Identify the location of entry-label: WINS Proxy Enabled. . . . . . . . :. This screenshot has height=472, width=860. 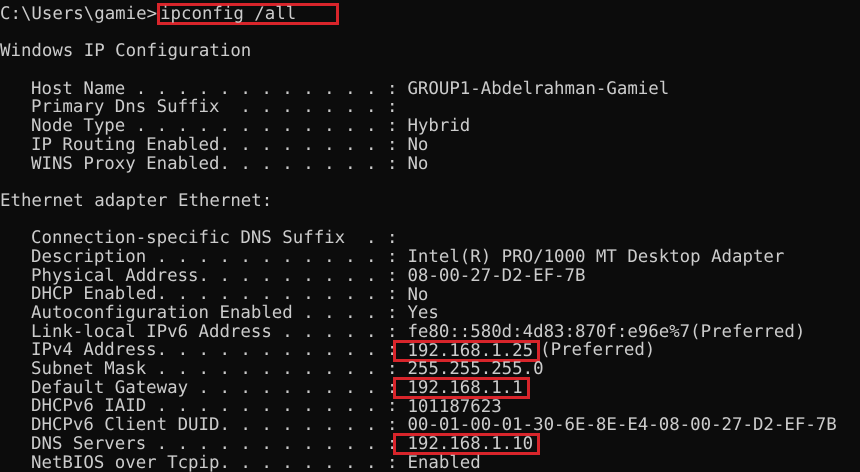
(214, 164).